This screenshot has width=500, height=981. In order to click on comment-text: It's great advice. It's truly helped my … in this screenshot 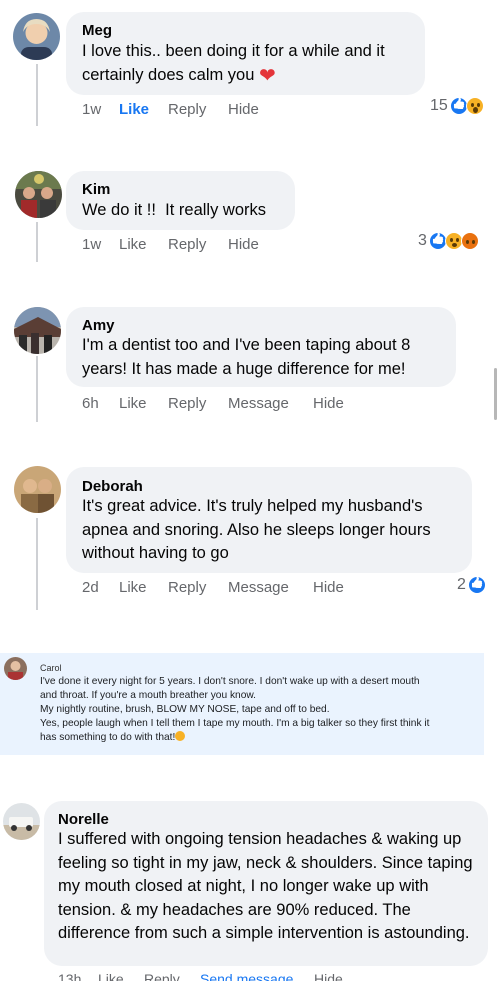, I will do `click(256, 529)`.